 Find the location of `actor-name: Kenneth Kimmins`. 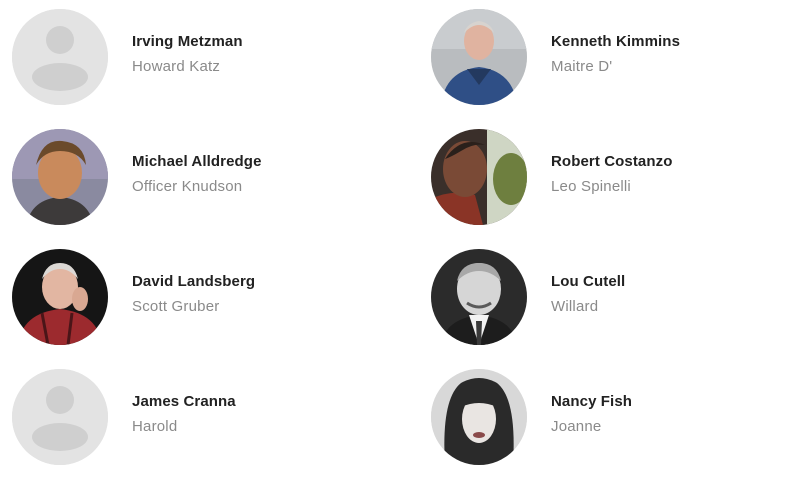

actor-name: Kenneth Kimmins is located at coordinates (615, 41).